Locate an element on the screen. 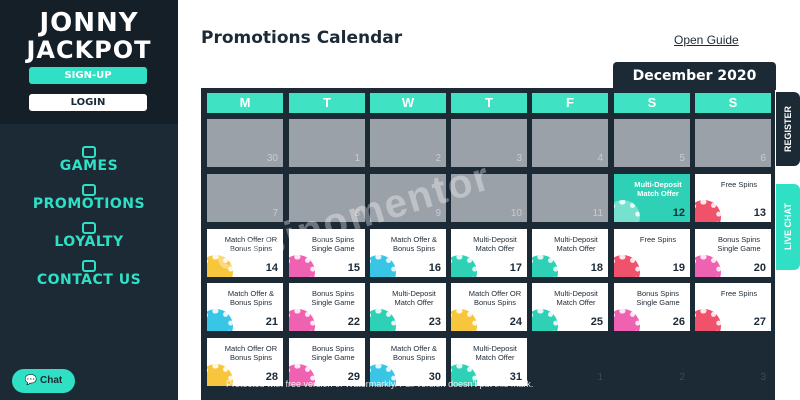 The height and width of the screenshot is (400, 800). weekday-header: M is located at coordinates (245, 103).